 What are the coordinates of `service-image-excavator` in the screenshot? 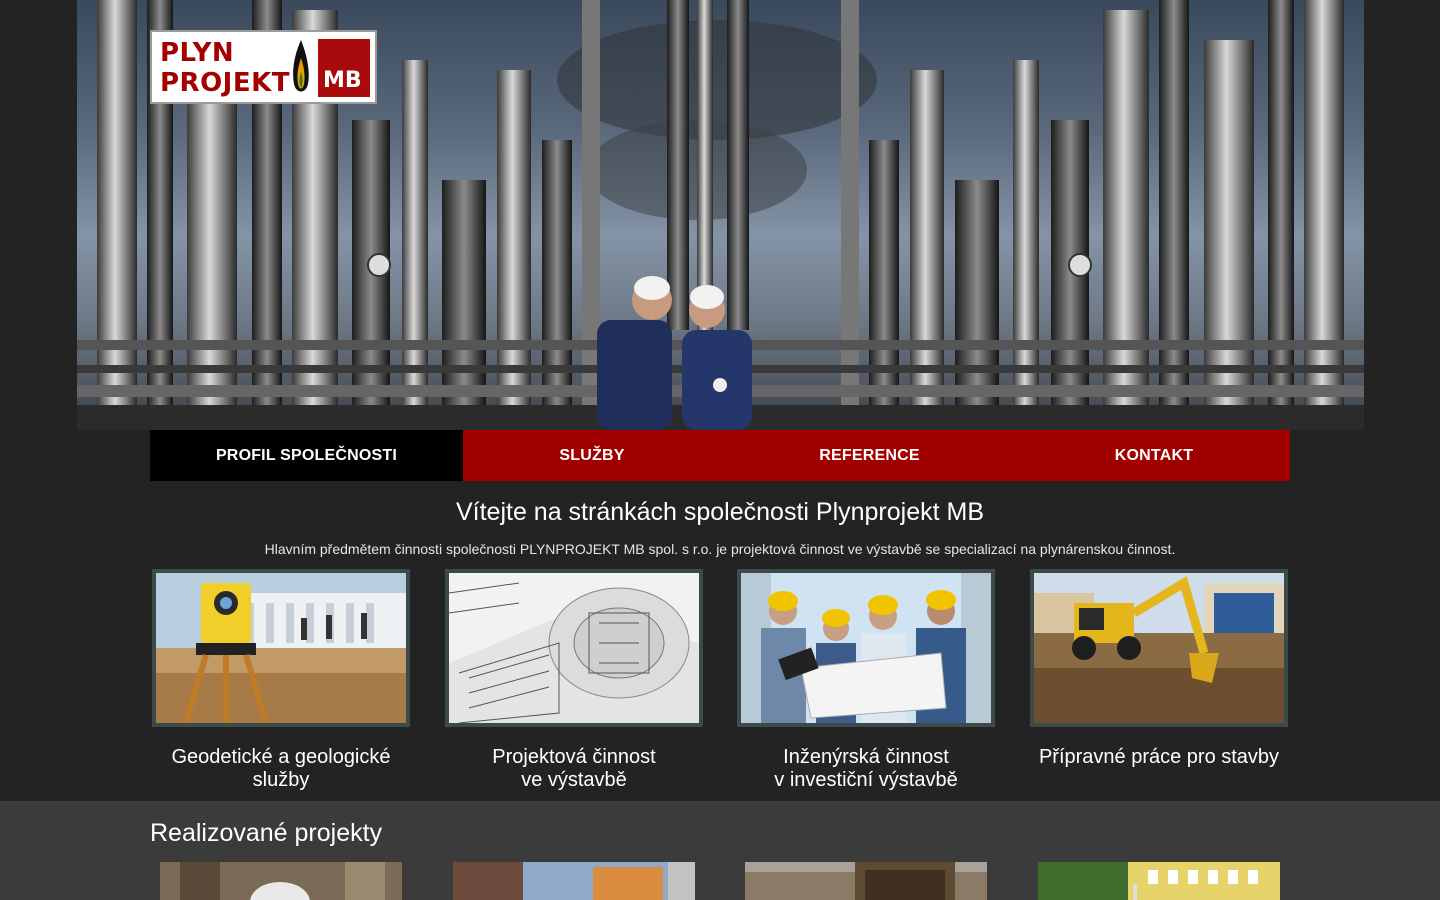 It's located at (1159, 648).